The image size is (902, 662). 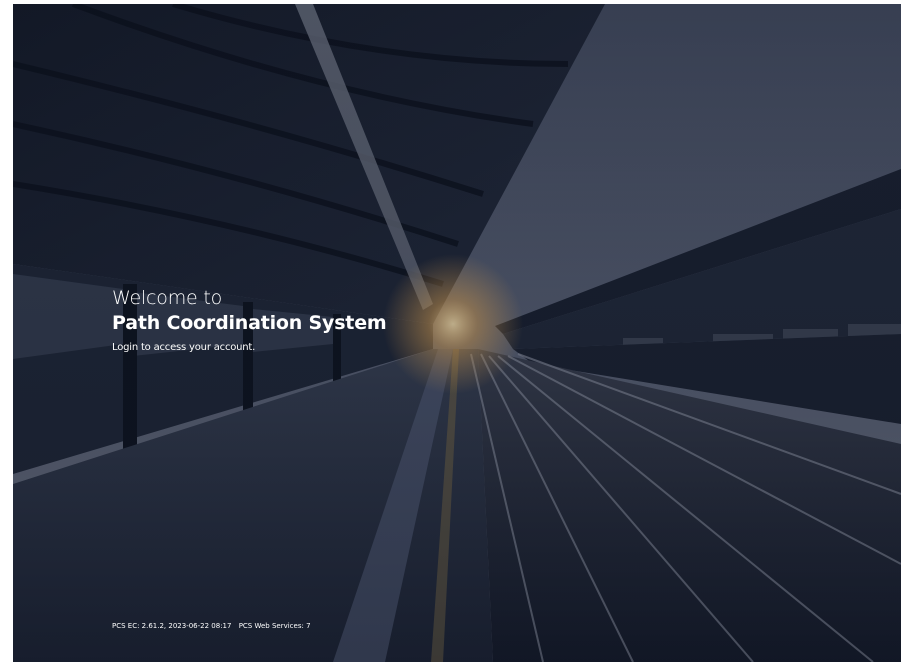 I want to click on login-subtitle: Login to access your account., so click(x=184, y=347).